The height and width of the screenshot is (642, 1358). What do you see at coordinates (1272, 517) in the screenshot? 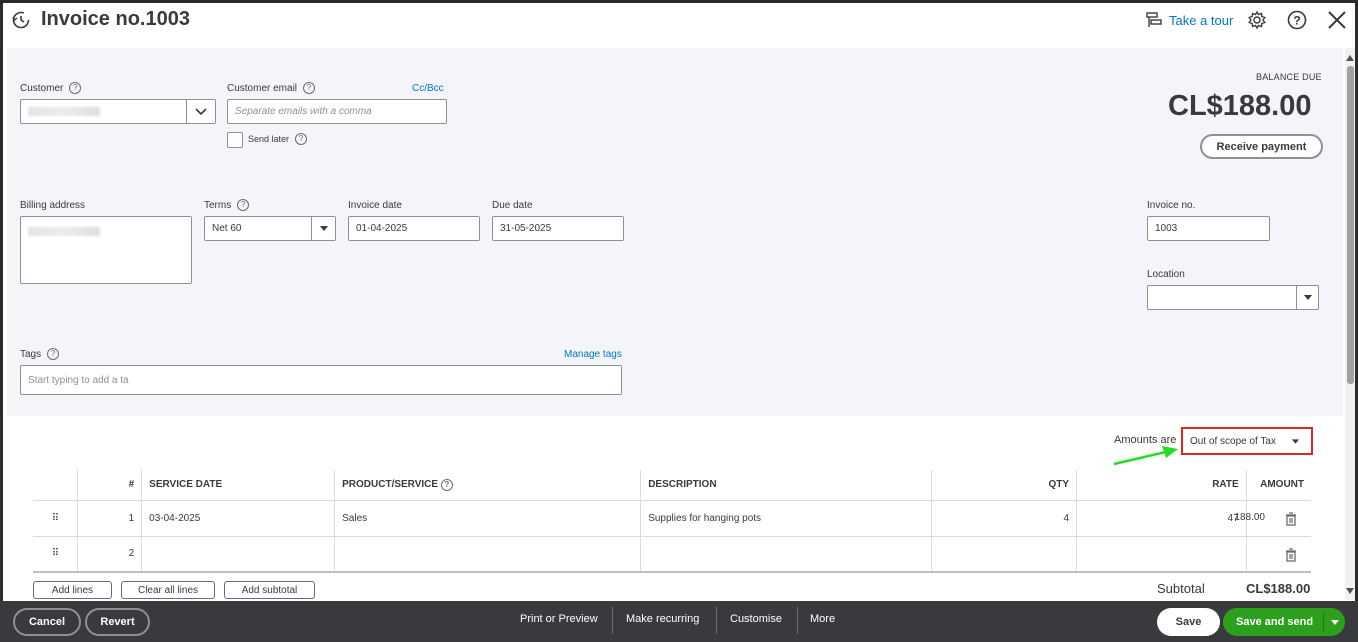
I see `row-amount-cell: 188.00` at bounding box center [1272, 517].